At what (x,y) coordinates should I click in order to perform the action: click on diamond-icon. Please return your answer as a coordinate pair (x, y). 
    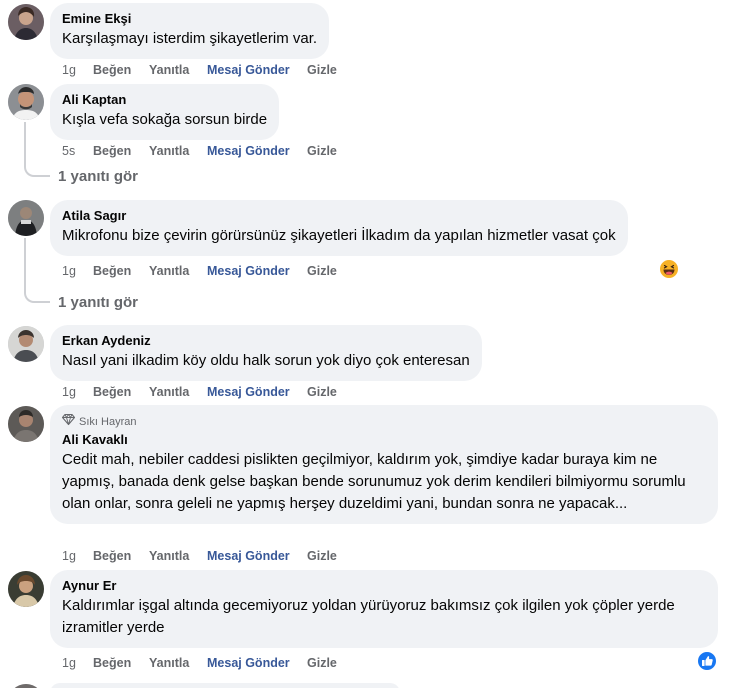
    Looking at the image, I should click on (68, 421).